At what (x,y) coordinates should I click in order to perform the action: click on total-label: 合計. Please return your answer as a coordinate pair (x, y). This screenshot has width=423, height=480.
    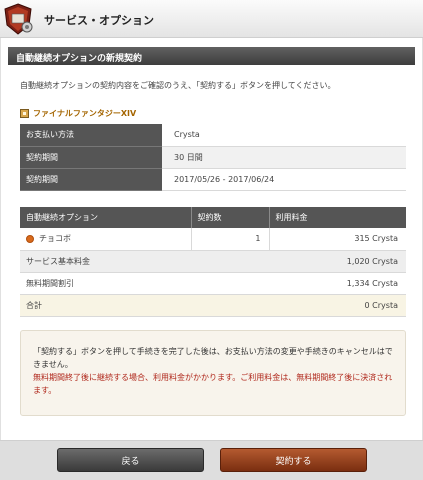
    Looking at the image, I should click on (144, 305).